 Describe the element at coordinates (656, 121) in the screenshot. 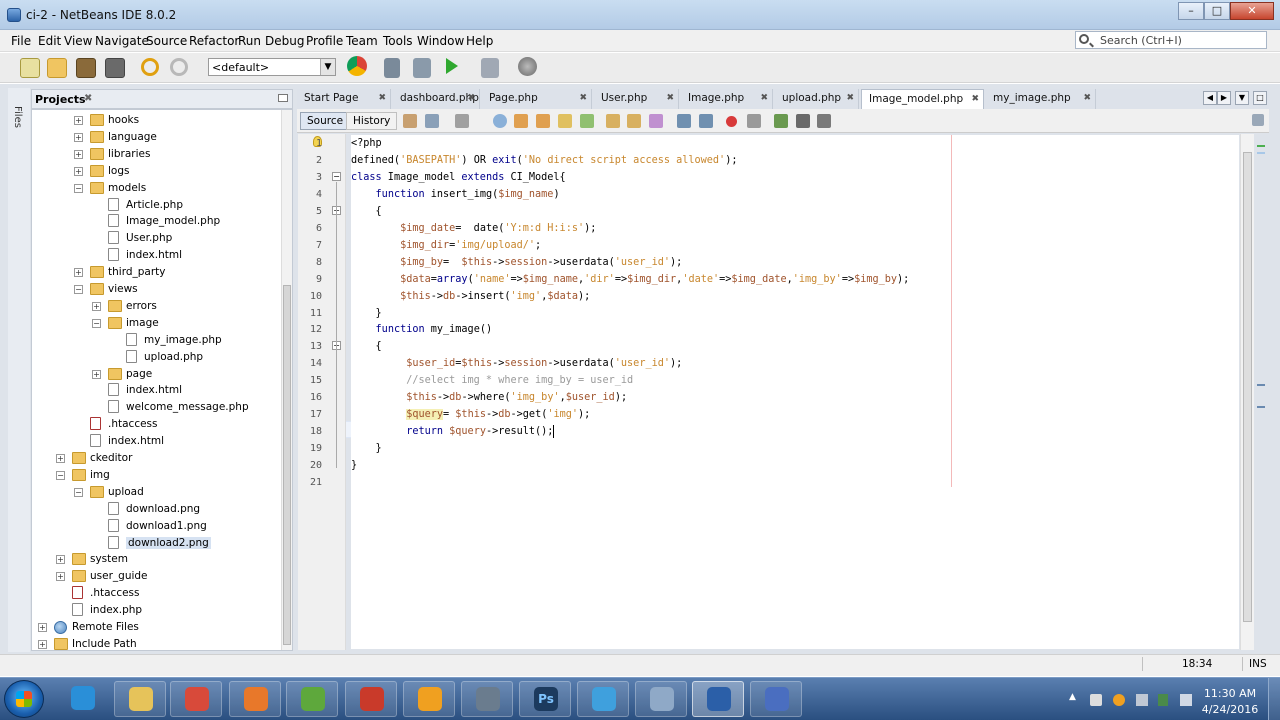

I see `toggle-bookmark-icon` at that location.